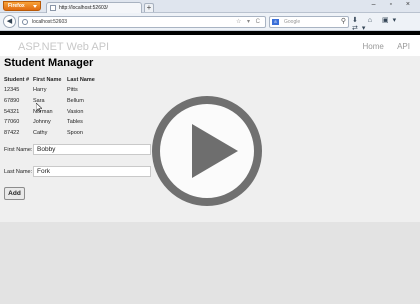 This screenshot has width=420, height=304. I want to click on table-row: 54321 Norman Vasion, so click(53, 111).